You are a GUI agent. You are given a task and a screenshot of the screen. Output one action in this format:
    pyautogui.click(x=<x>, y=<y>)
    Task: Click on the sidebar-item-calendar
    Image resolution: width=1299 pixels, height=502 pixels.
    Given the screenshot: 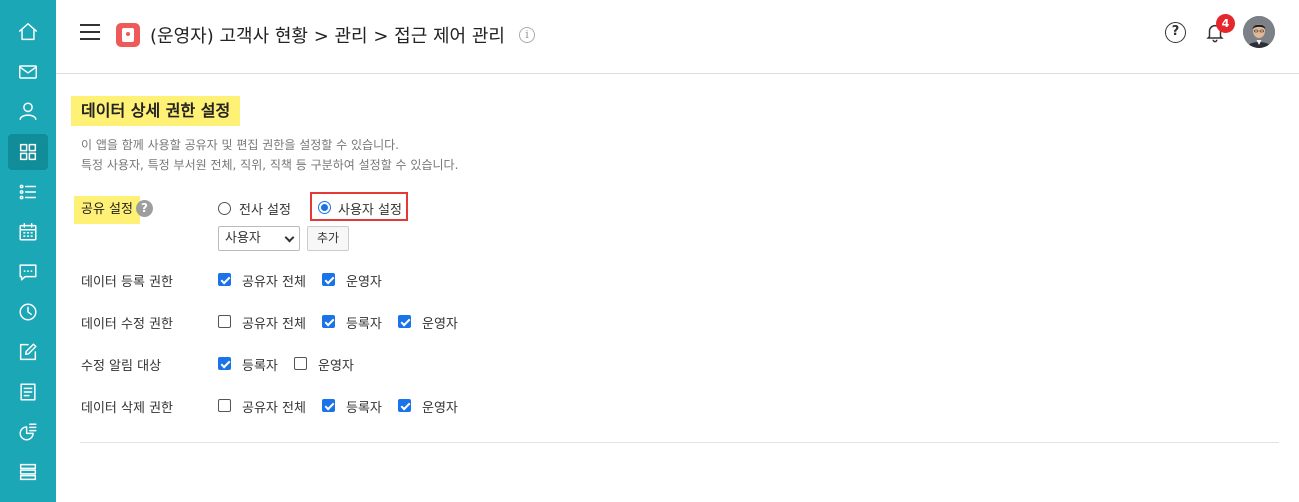 What is the action you would take?
    pyautogui.click(x=28, y=232)
    